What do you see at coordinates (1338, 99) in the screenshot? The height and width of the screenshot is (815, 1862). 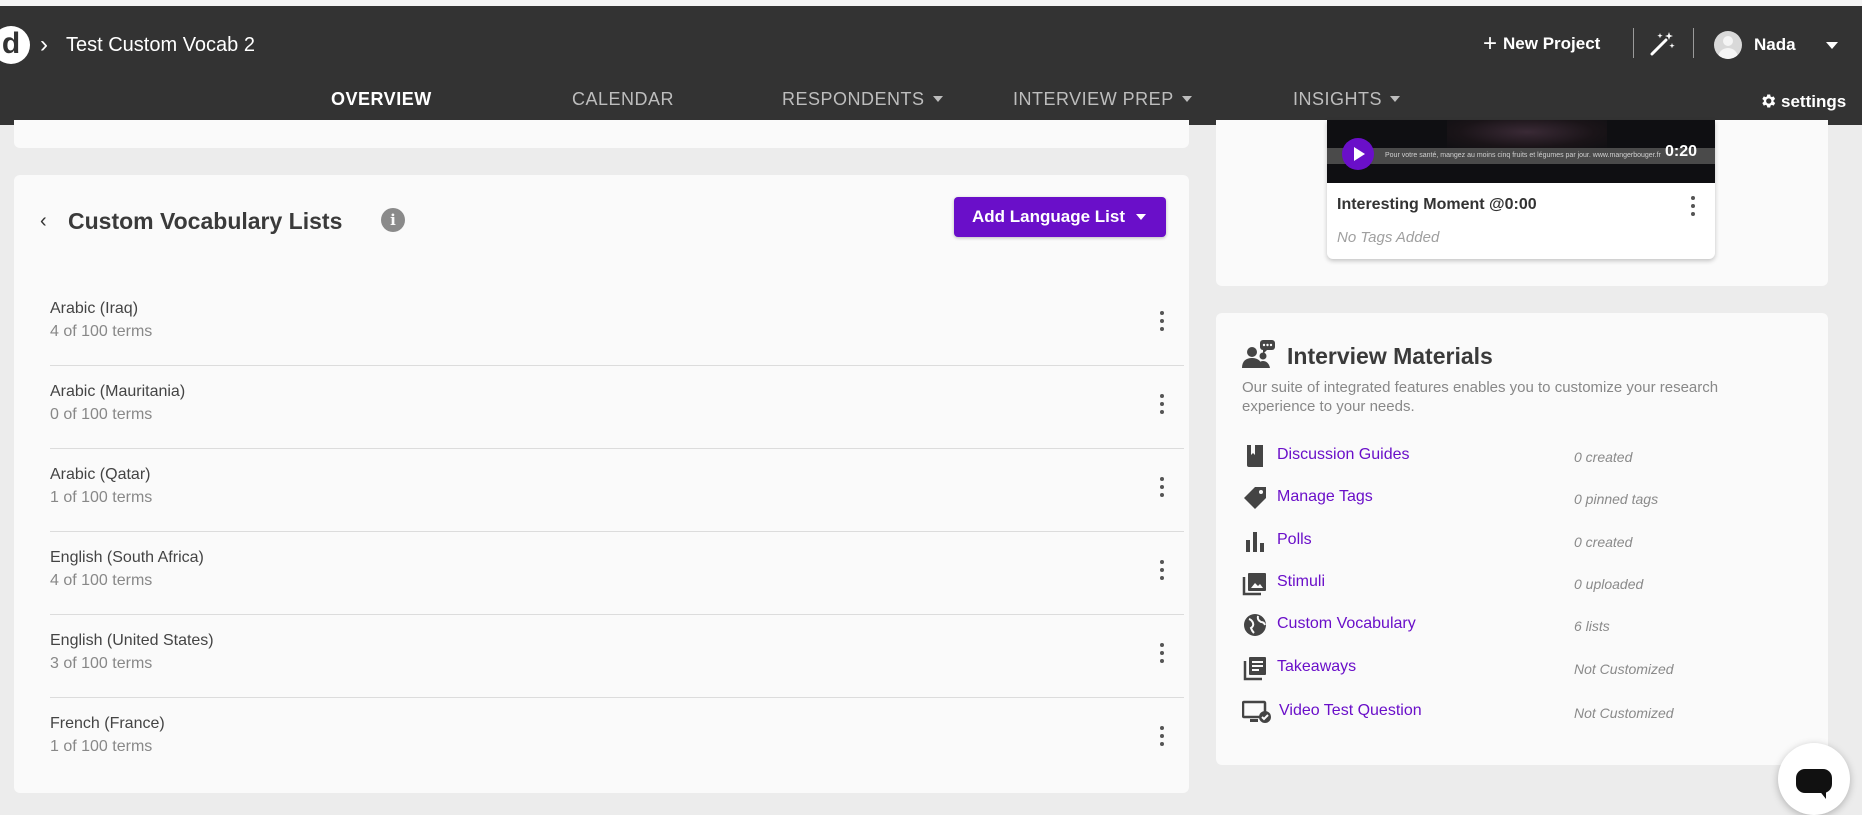 I see `tab-insights-label: INSIGHTS` at bounding box center [1338, 99].